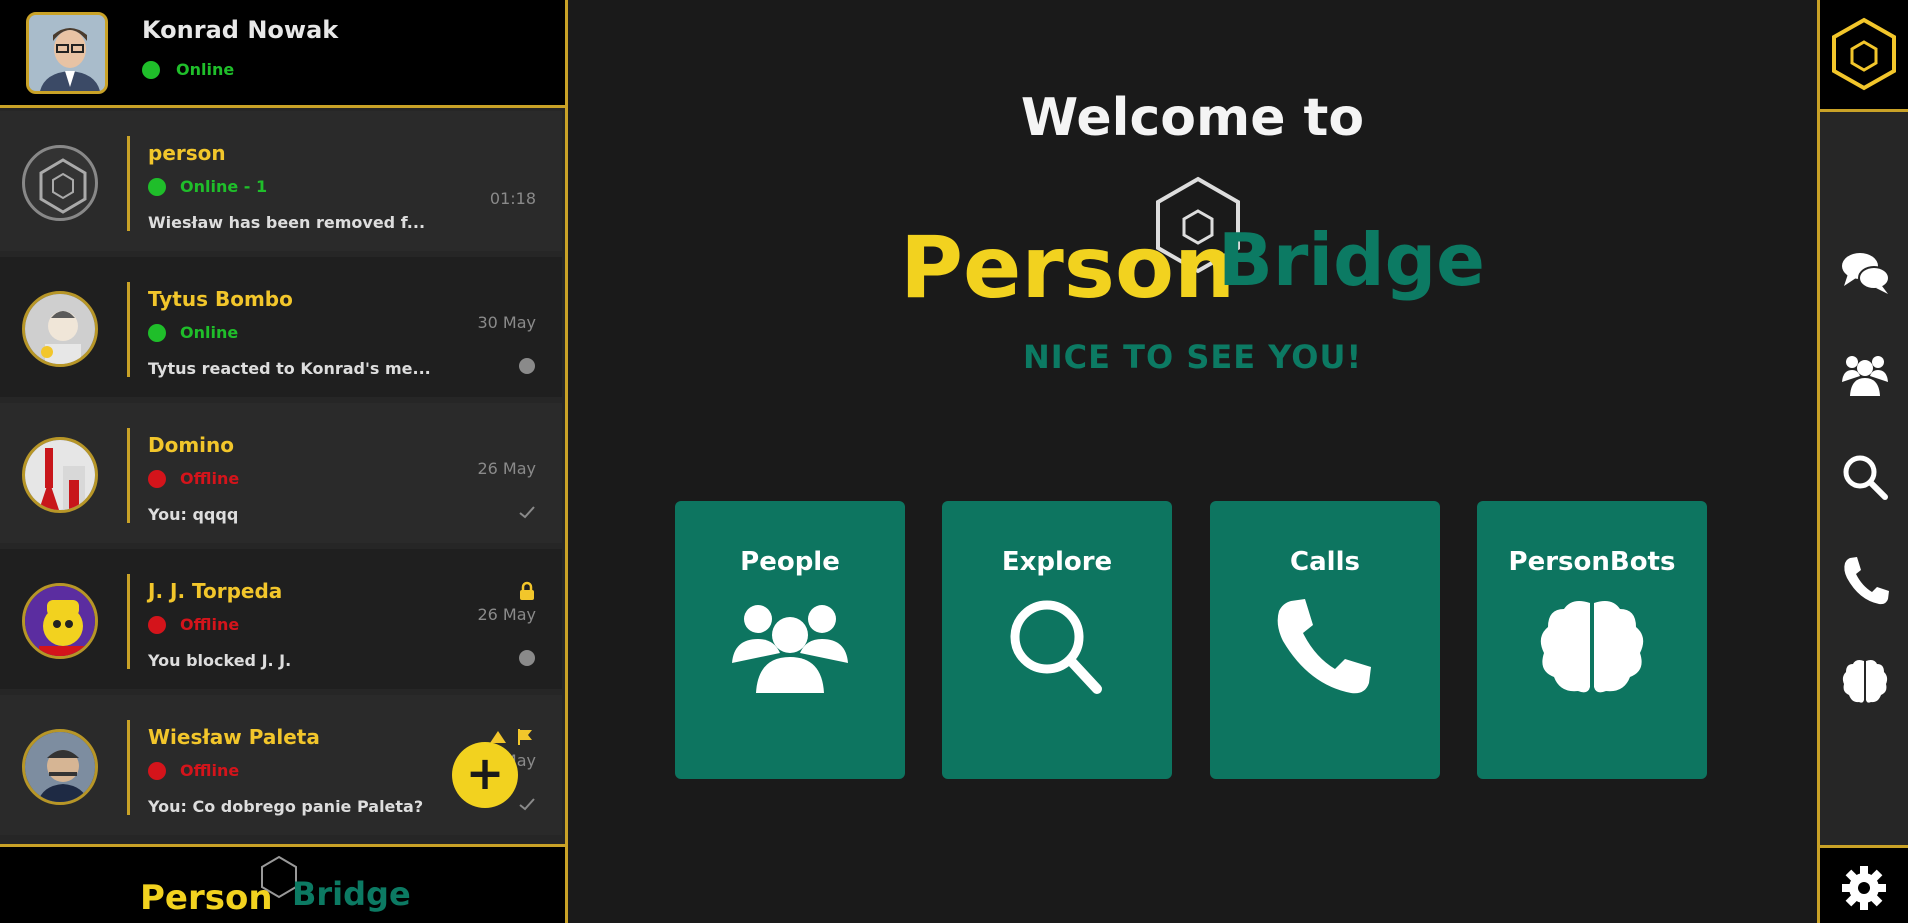 Image resolution: width=1908 pixels, height=923 pixels. Describe the element at coordinates (234, 737) in the screenshot. I see `chat-name: Wiesław Paleta` at that location.